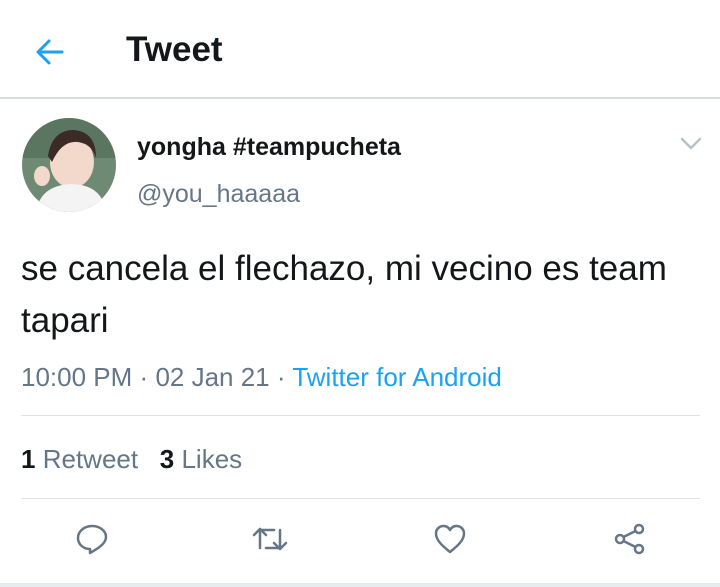 The width and height of the screenshot is (720, 587). What do you see at coordinates (50, 52) in the screenshot?
I see `back-arrow-icon` at bounding box center [50, 52].